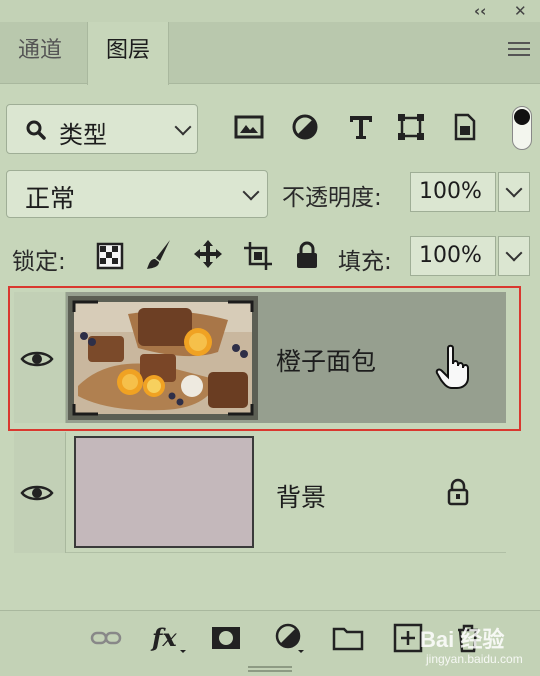  What do you see at coordinates (137, 194) in the screenshot?
I see `blend-mode-select: 正常` at bounding box center [137, 194].